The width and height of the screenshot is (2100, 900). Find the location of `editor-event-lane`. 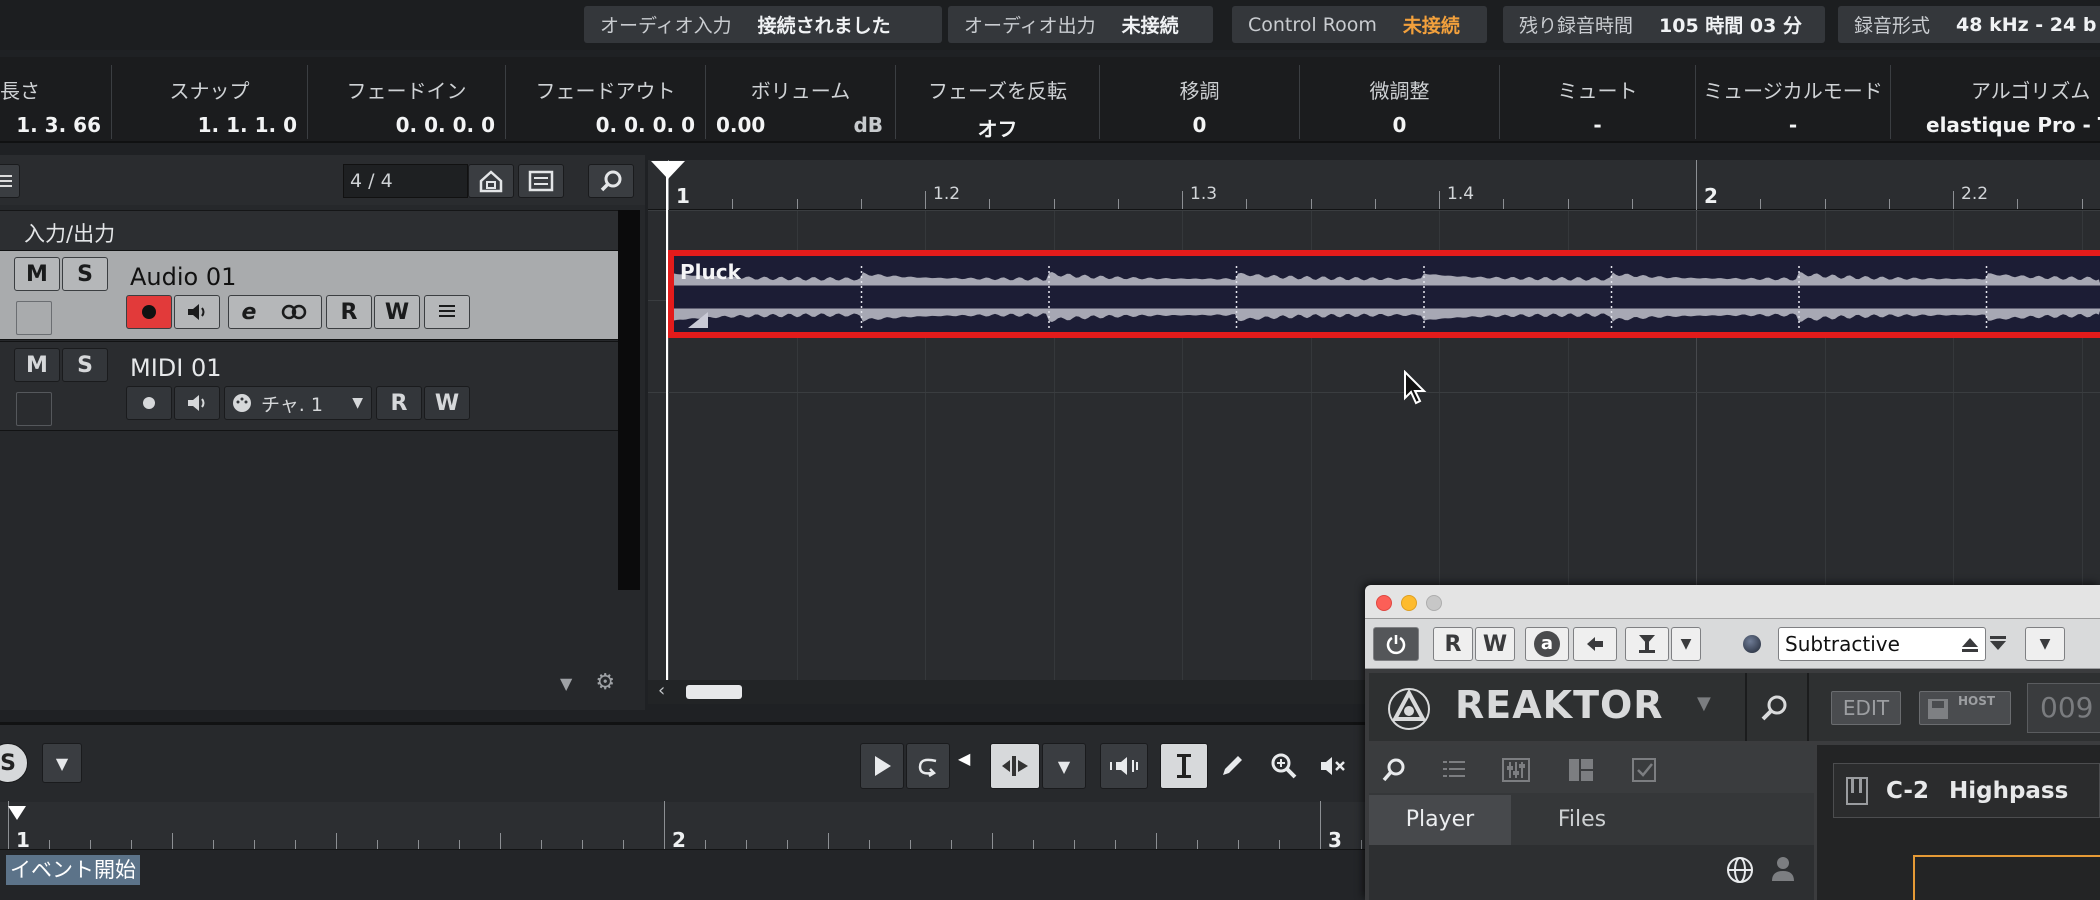

editor-event-lane is located at coordinates (685, 875).